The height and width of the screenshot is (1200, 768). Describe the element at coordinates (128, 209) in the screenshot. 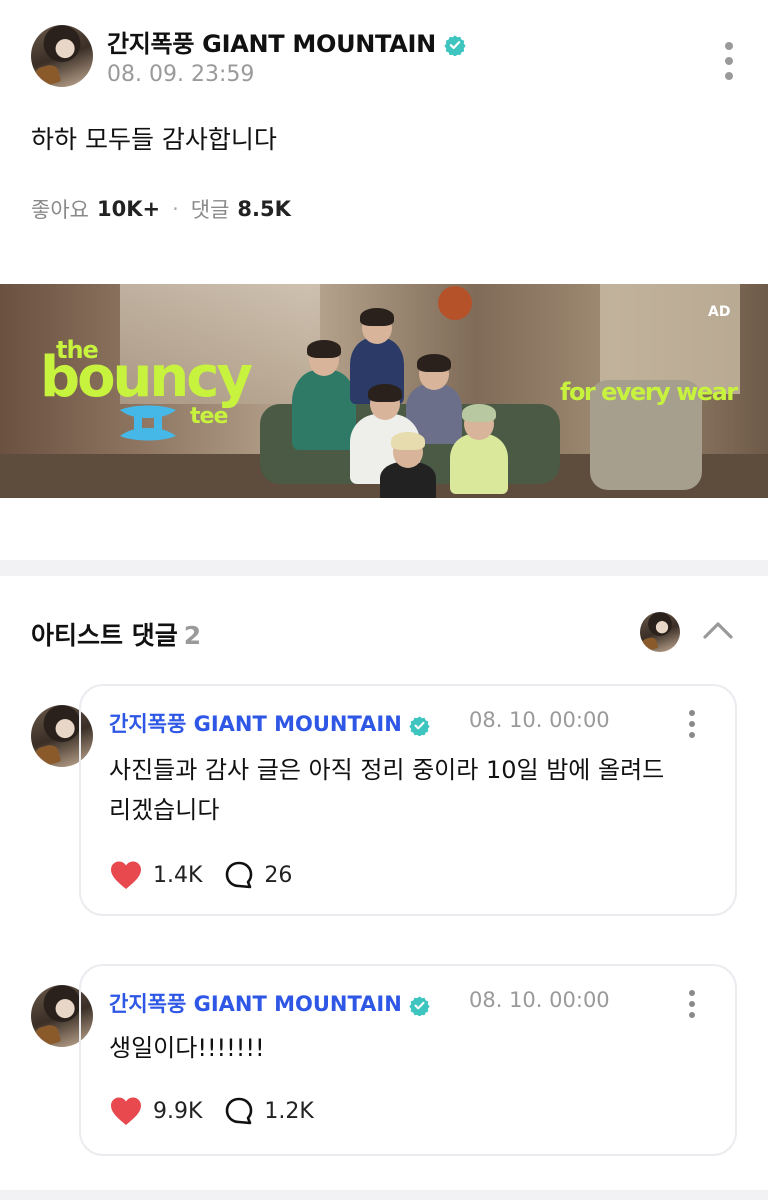

I see `likes-count: 10K+` at that location.